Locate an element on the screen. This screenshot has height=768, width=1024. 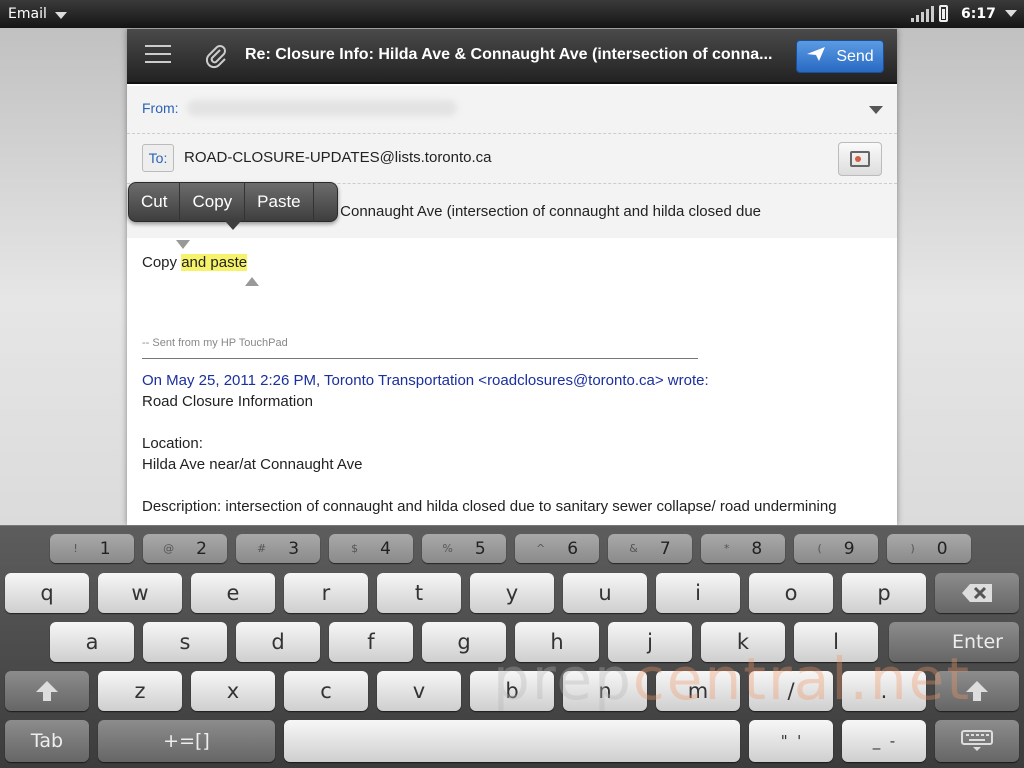
key-label: 2 is located at coordinates (201, 548).